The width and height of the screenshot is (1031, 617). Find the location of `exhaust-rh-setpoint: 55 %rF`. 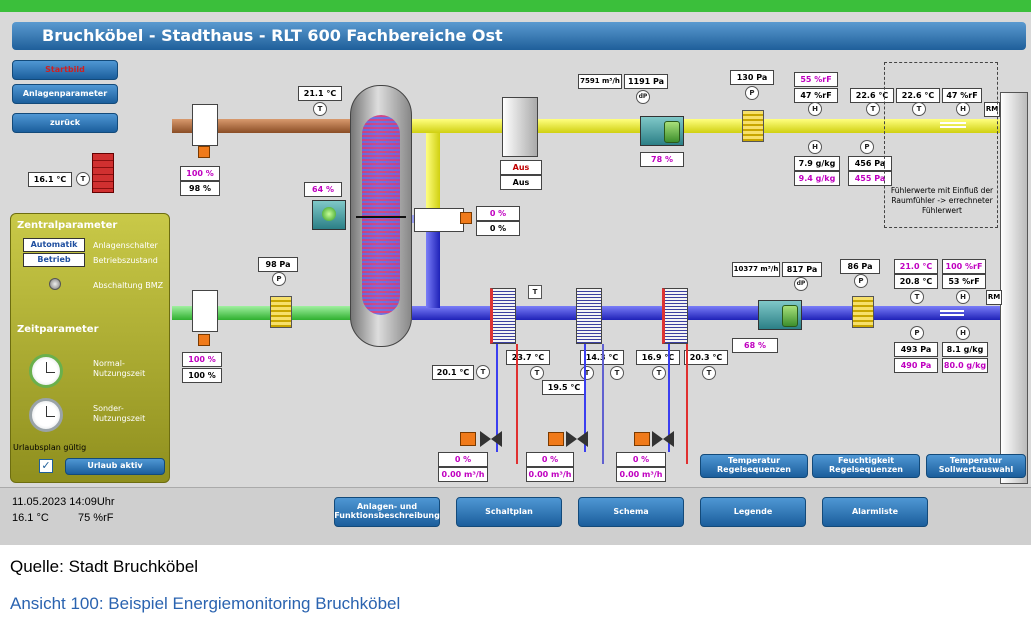

exhaust-rh-setpoint: 55 %rF is located at coordinates (816, 79).